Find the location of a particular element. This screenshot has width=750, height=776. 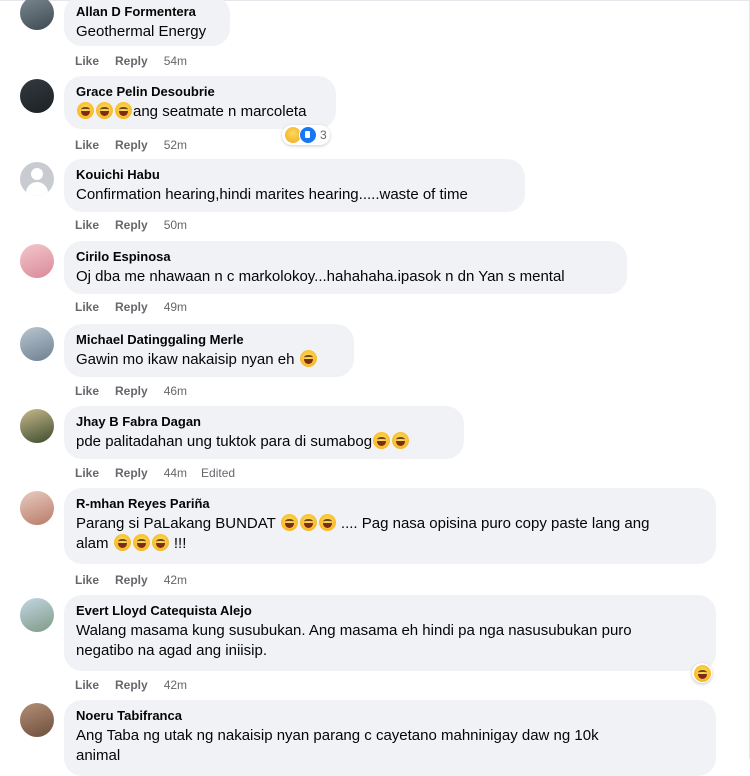

comment-author: Grace Pelin Desoubrie is located at coordinates (200, 92).